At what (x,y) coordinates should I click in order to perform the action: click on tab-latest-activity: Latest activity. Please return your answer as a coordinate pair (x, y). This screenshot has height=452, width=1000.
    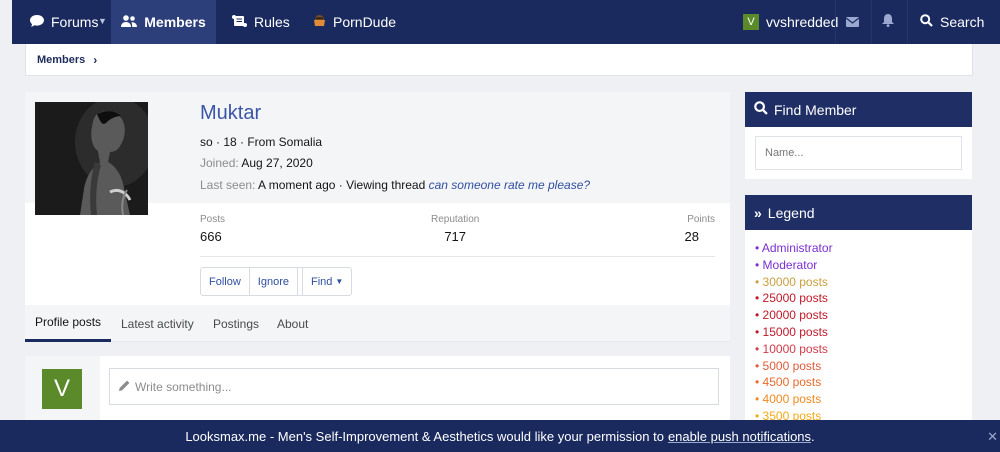
    Looking at the image, I should click on (157, 323).